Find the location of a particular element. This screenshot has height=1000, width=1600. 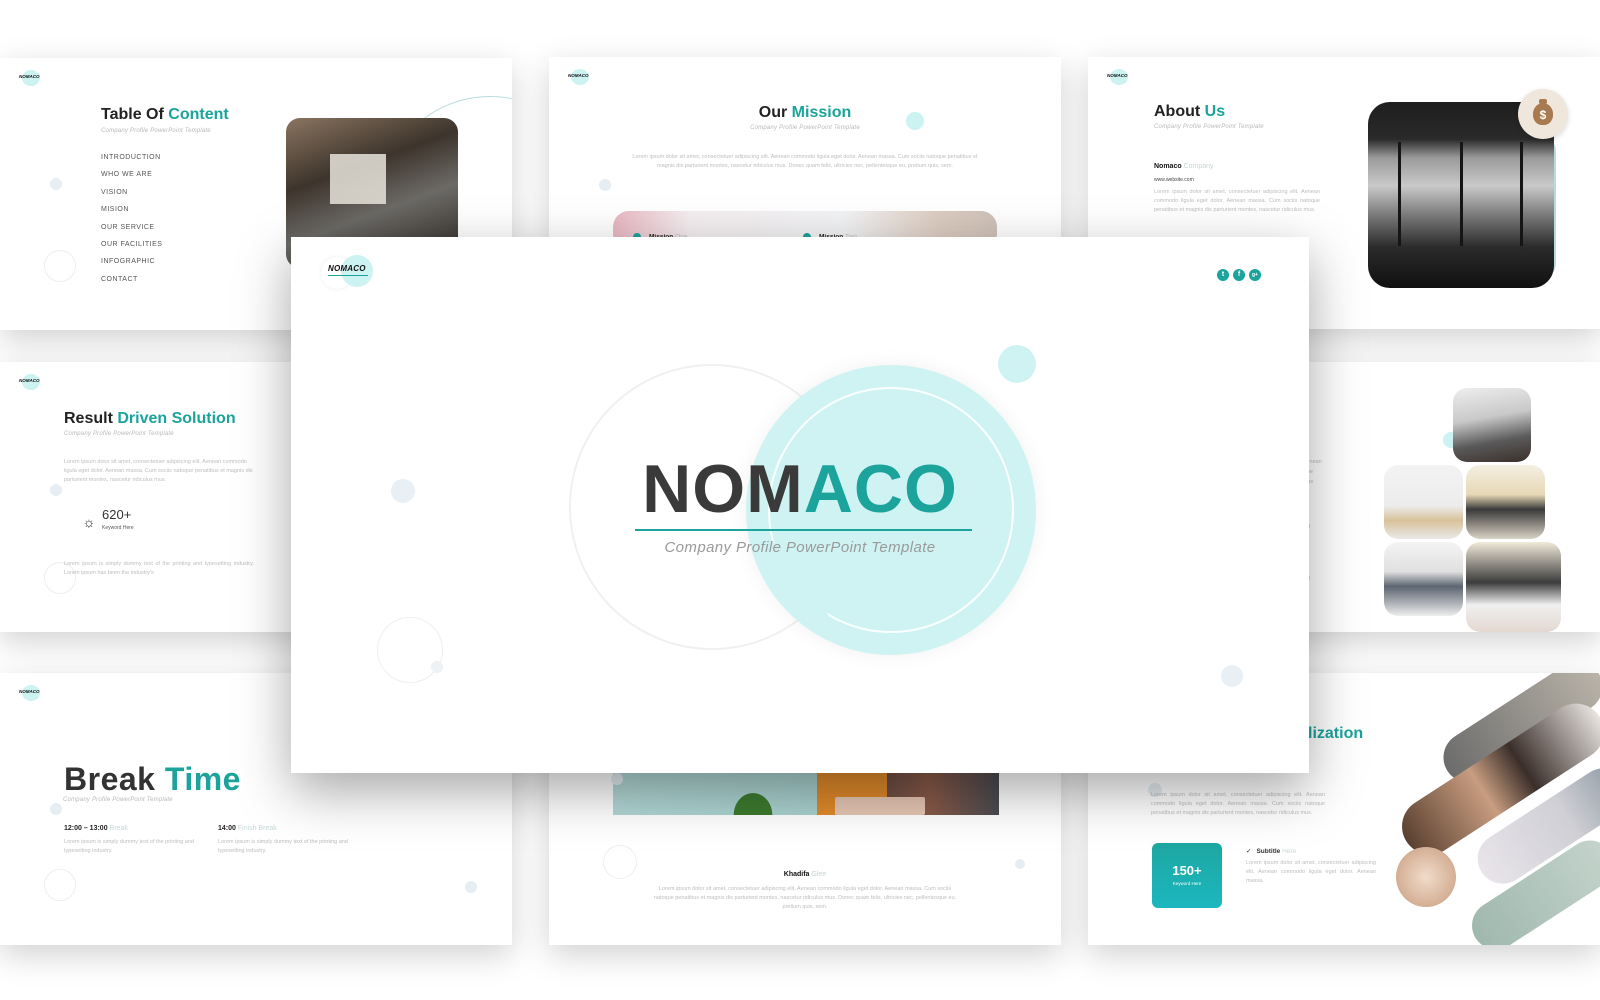

stat-value: 620+ is located at coordinates (117, 514).